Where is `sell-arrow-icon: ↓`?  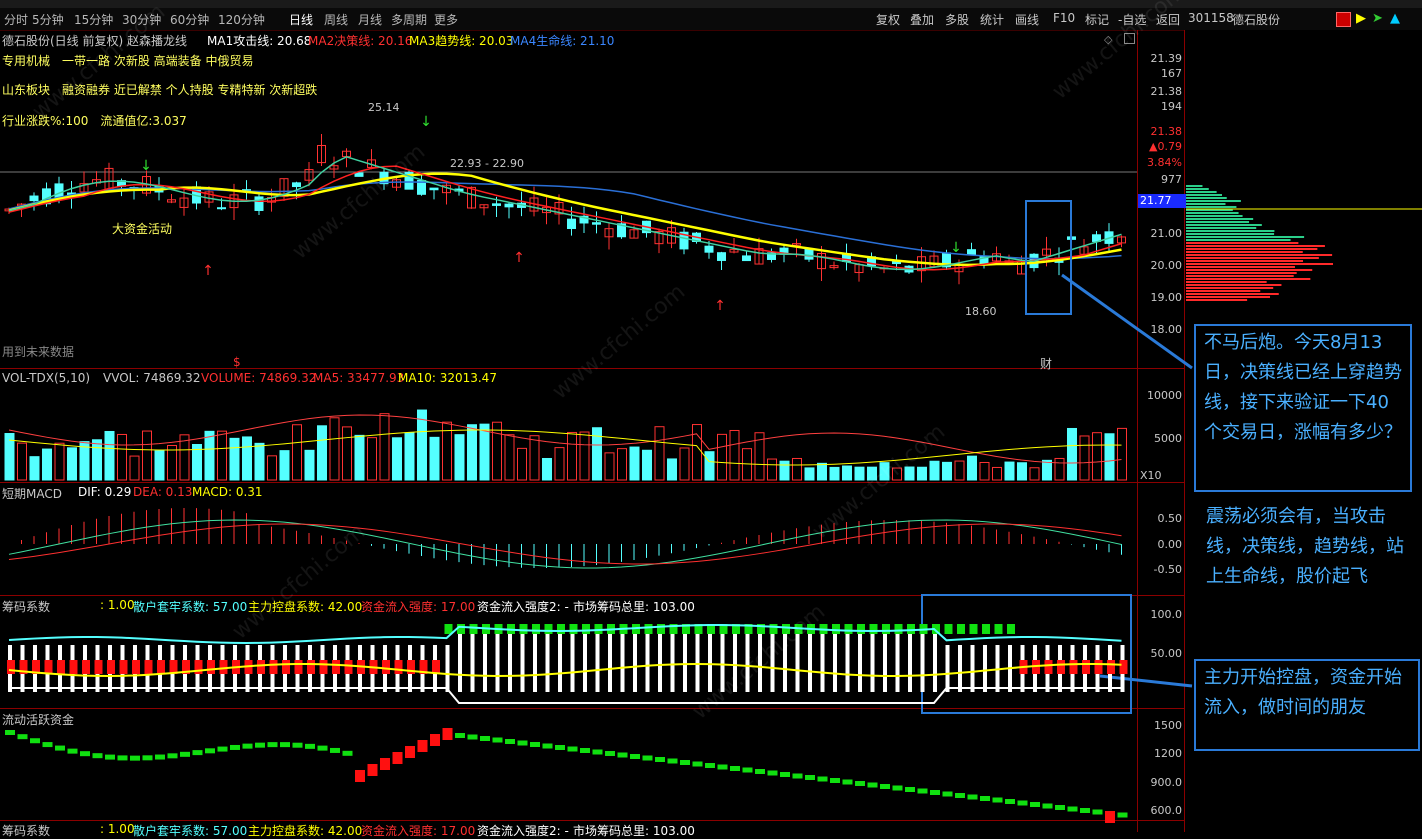 sell-arrow-icon: ↓ is located at coordinates (956, 248).